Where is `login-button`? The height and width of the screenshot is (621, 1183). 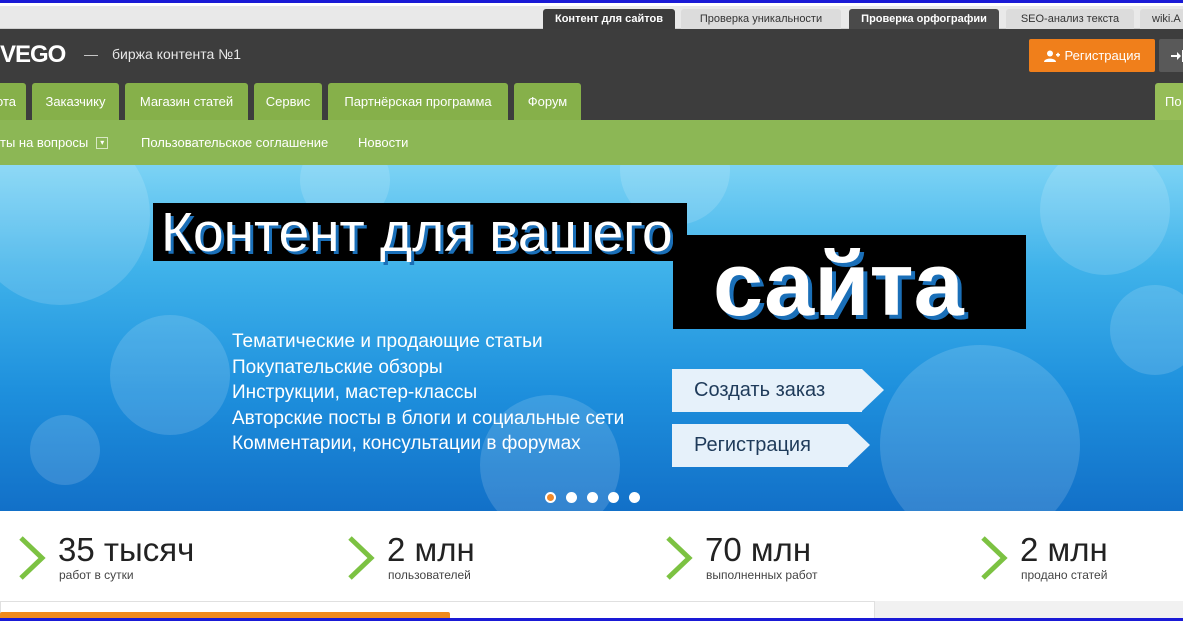
login-button is located at coordinates (1171, 55).